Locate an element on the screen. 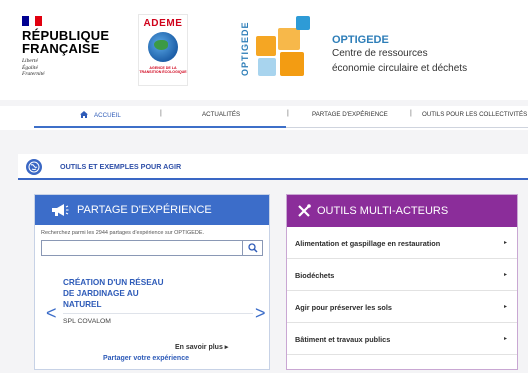 This screenshot has width=528, height=373. card-header: PARTAGE D'EXPÉRIENCE is located at coordinates (152, 210).